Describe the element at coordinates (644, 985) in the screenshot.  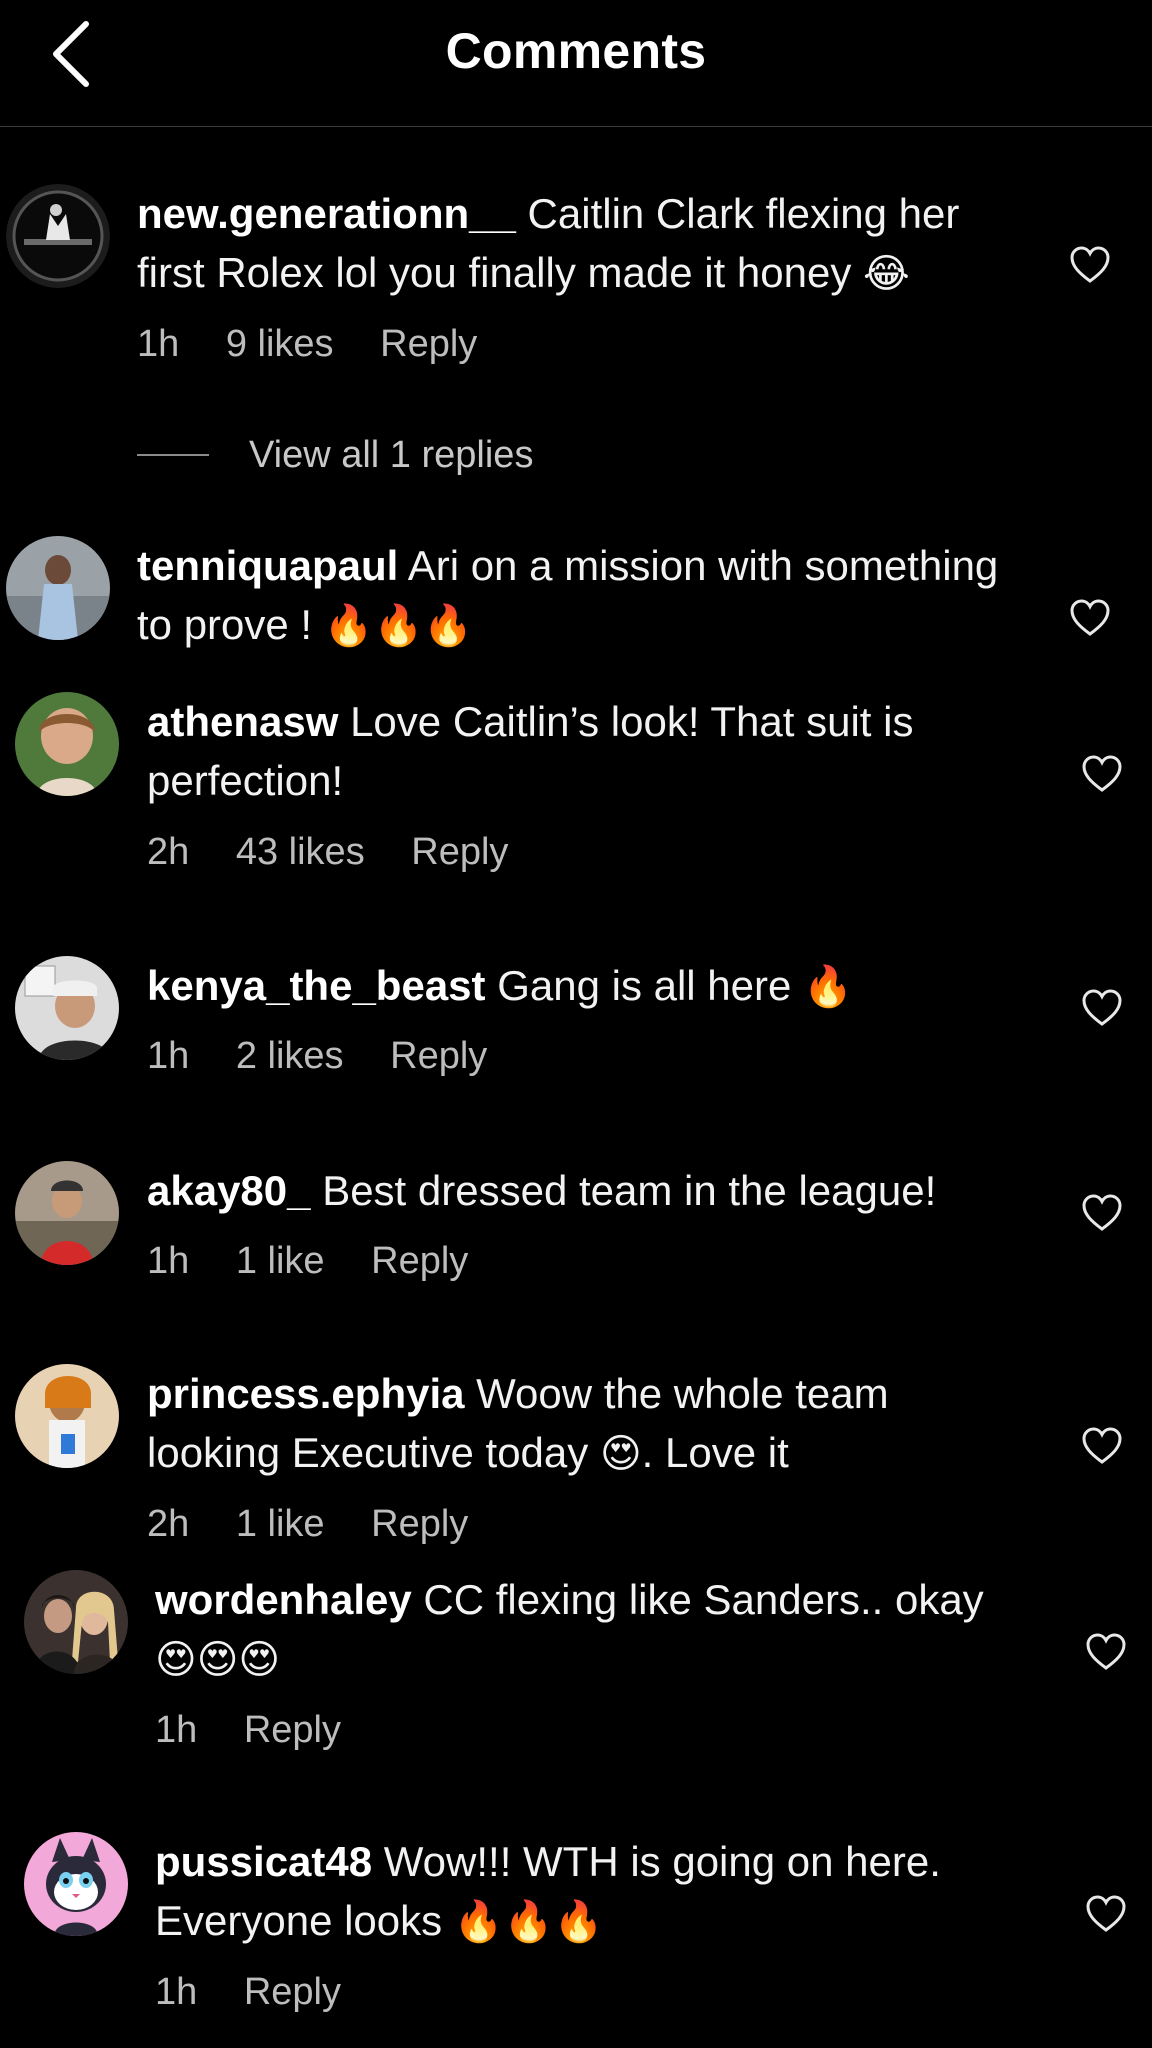
I see `comment-text: Gang is all here` at that location.